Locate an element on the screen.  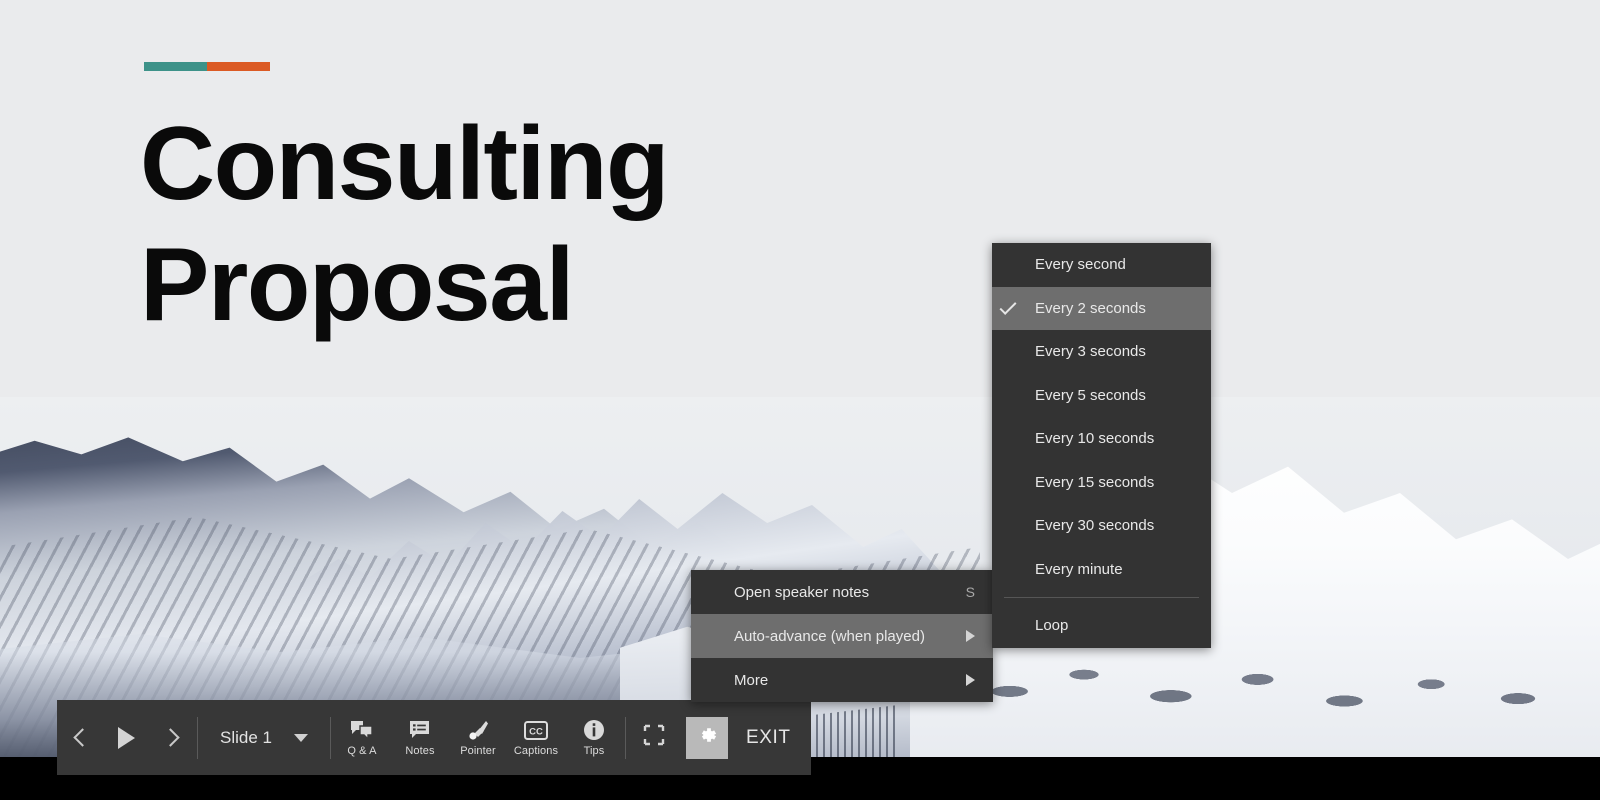
tool-label: Notes is located at coordinates (420, 751).